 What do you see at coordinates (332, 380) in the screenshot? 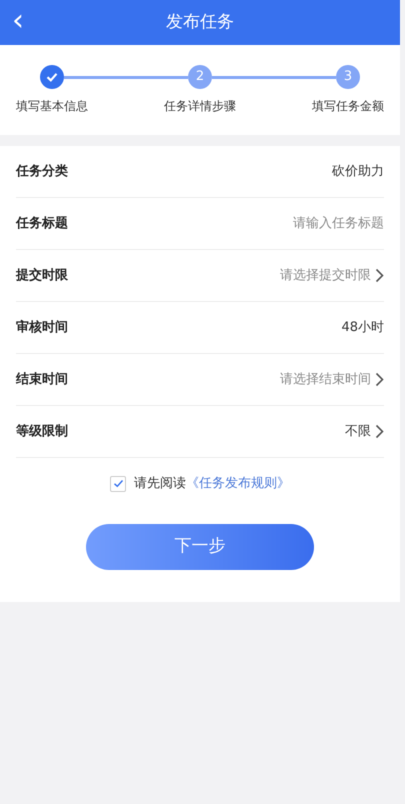
I see `select-field: 请选择结束时间` at bounding box center [332, 380].